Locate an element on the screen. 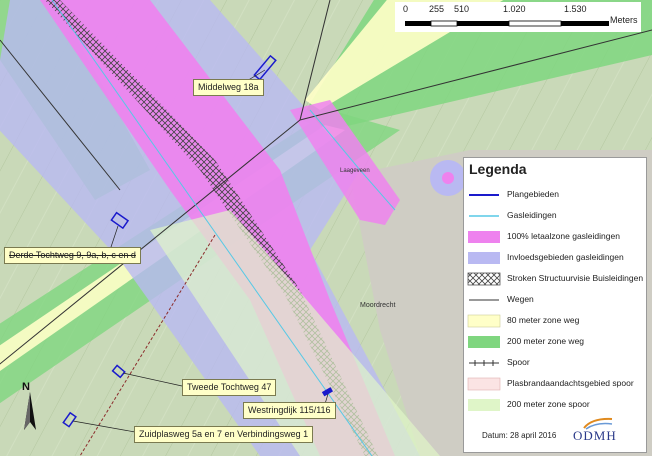 The image size is (652, 456). legend-label: 80 meter zone weg is located at coordinates (543, 320).